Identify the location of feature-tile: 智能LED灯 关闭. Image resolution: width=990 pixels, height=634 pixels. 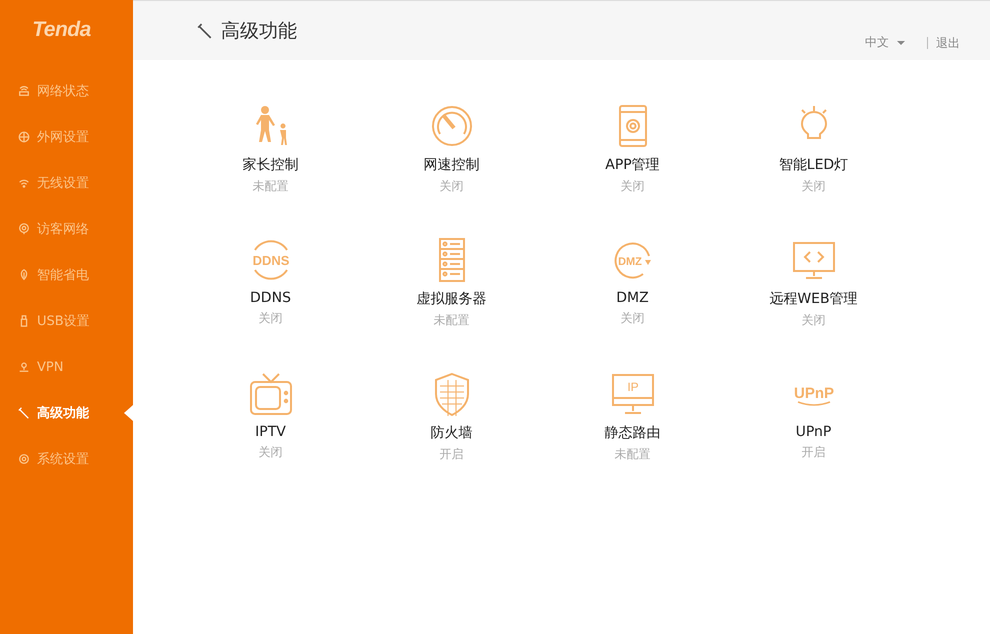
(813, 171).